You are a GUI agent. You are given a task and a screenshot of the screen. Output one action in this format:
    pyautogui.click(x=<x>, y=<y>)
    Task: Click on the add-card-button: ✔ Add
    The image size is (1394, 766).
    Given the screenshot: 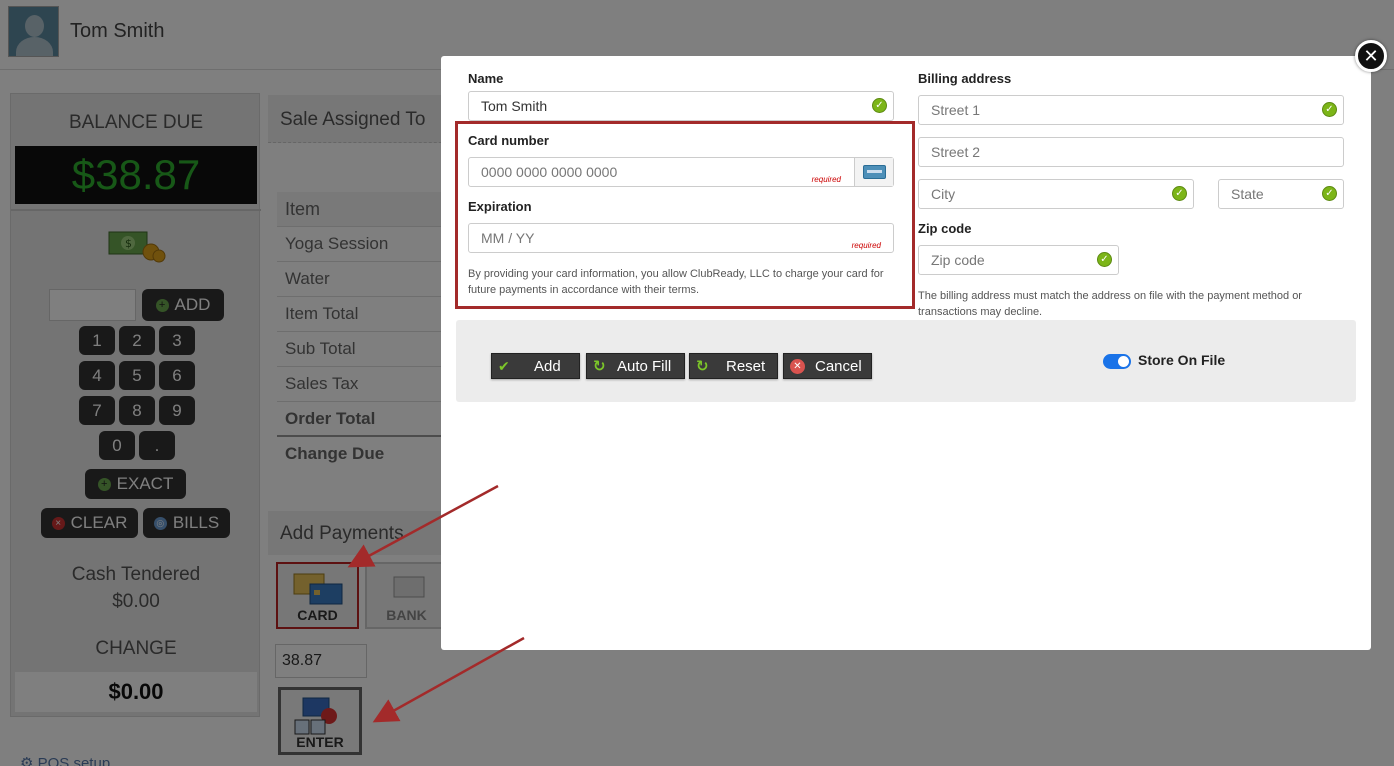 What is the action you would take?
    pyautogui.click(x=535, y=366)
    